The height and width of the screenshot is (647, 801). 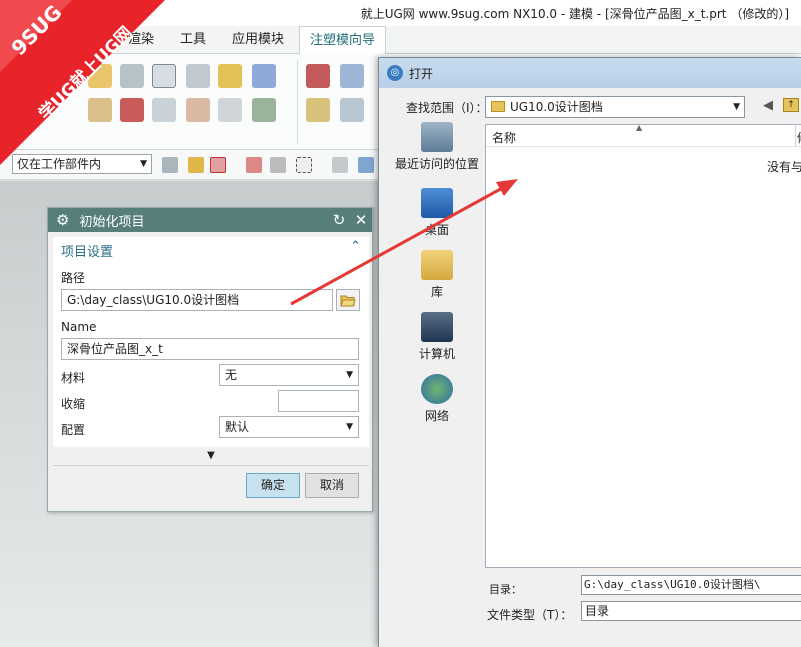 I want to click on list-header: 名称 ▲ 修, so click(x=643, y=135).